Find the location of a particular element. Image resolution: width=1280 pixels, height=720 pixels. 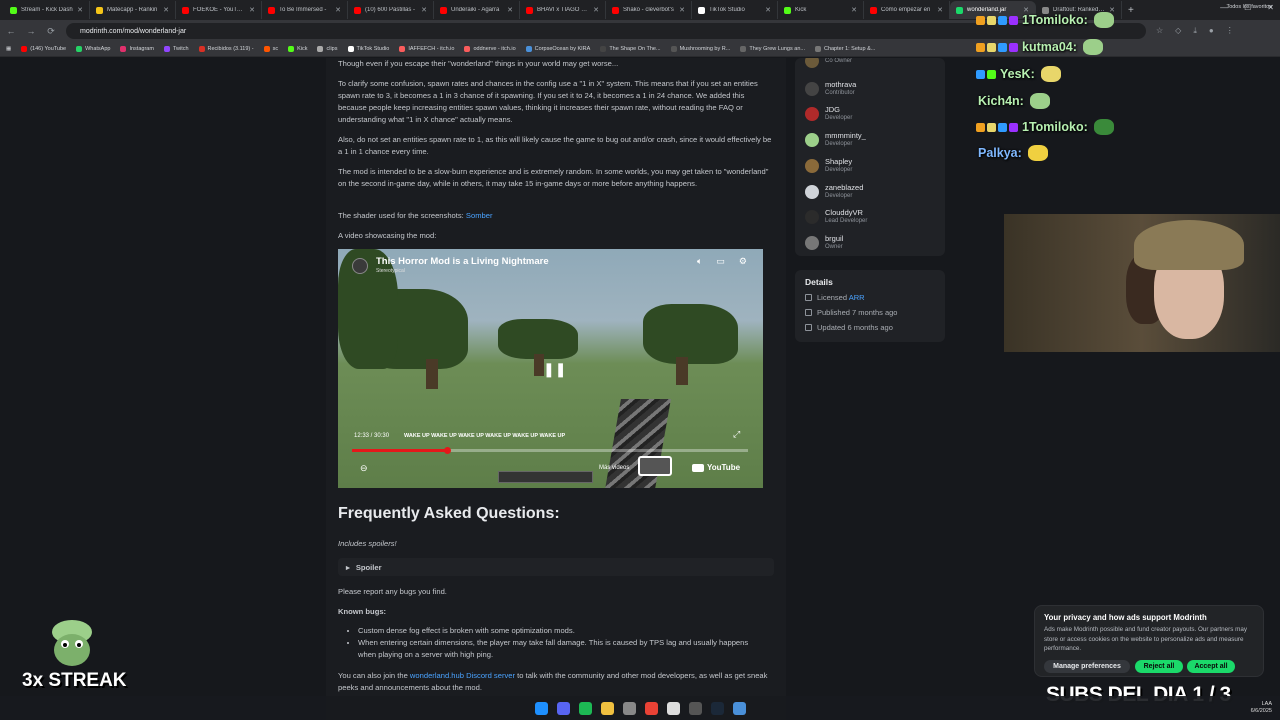

obs-icon is located at coordinates (695, 708).